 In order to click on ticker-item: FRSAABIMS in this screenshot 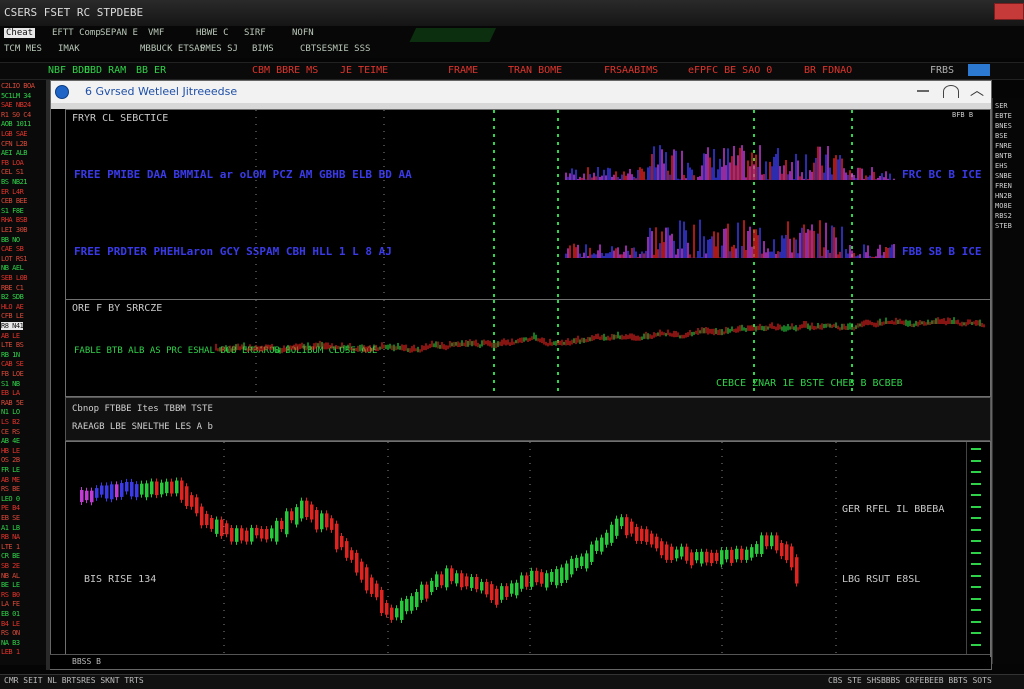, I will do `click(631, 70)`.